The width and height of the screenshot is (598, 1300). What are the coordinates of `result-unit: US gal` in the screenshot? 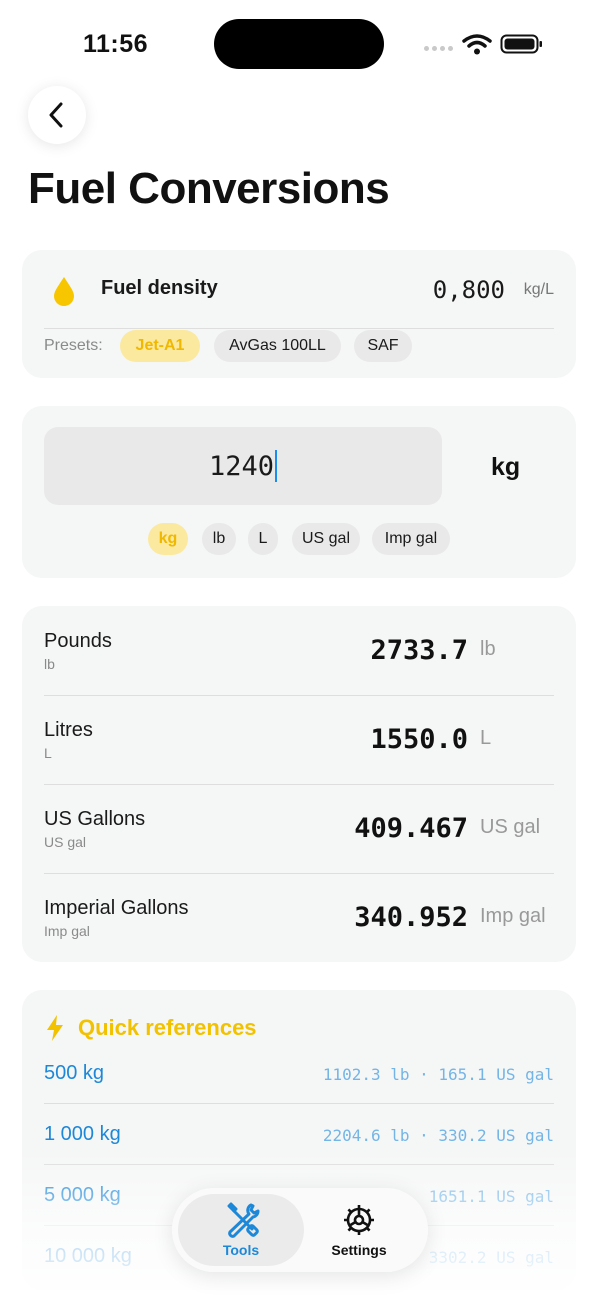 It's located at (510, 827).